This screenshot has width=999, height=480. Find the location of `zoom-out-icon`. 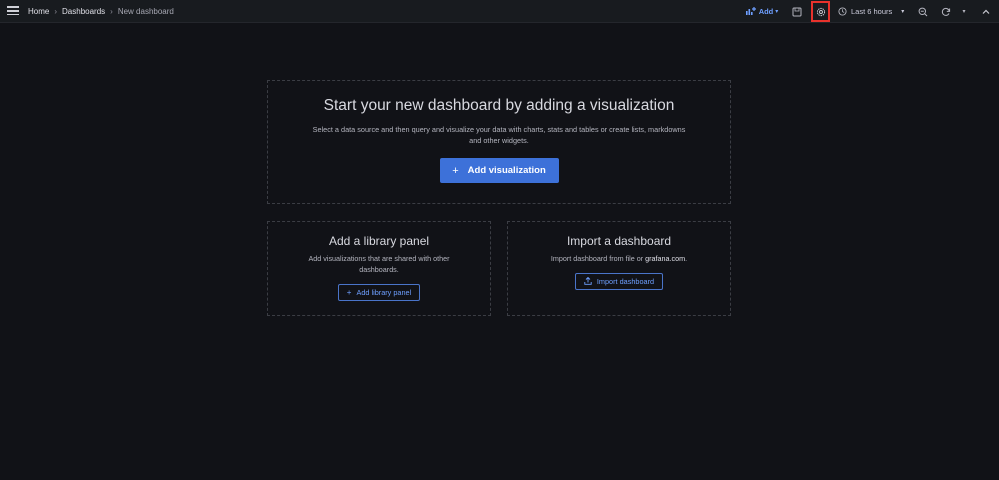

zoom-out-icon is located at coordinates (923, 11).